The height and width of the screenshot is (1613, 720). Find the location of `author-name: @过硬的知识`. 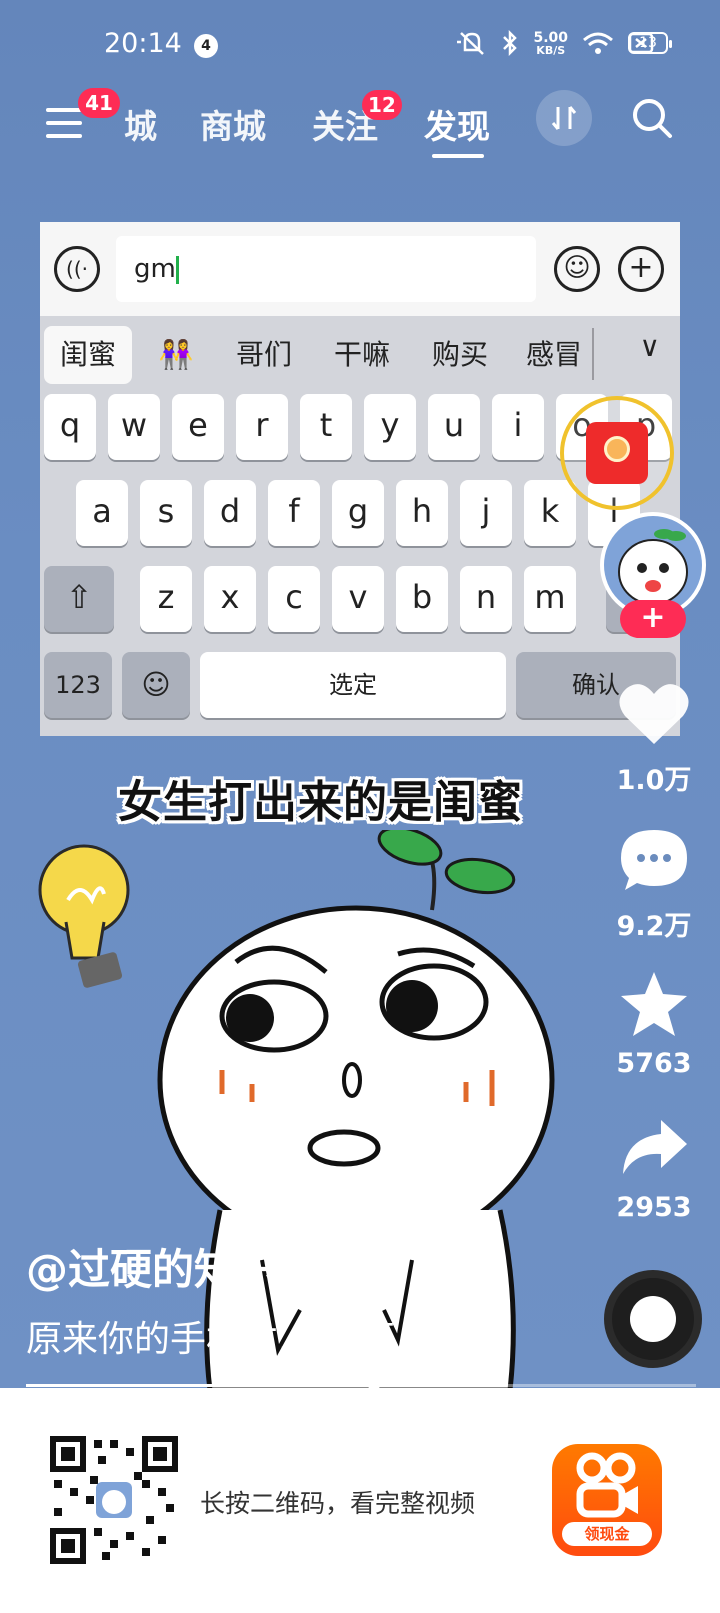

author-name: @过硬的知识 is located at coordinates (152, 1266).